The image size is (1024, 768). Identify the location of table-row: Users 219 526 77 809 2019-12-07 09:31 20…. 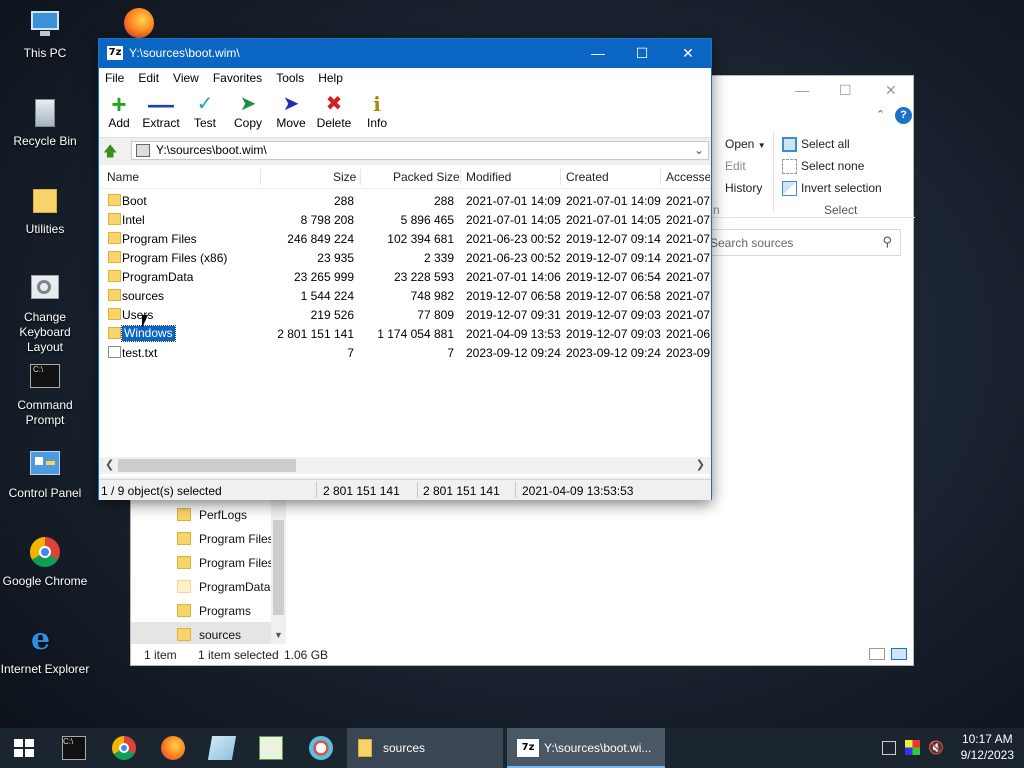
(405, 314).